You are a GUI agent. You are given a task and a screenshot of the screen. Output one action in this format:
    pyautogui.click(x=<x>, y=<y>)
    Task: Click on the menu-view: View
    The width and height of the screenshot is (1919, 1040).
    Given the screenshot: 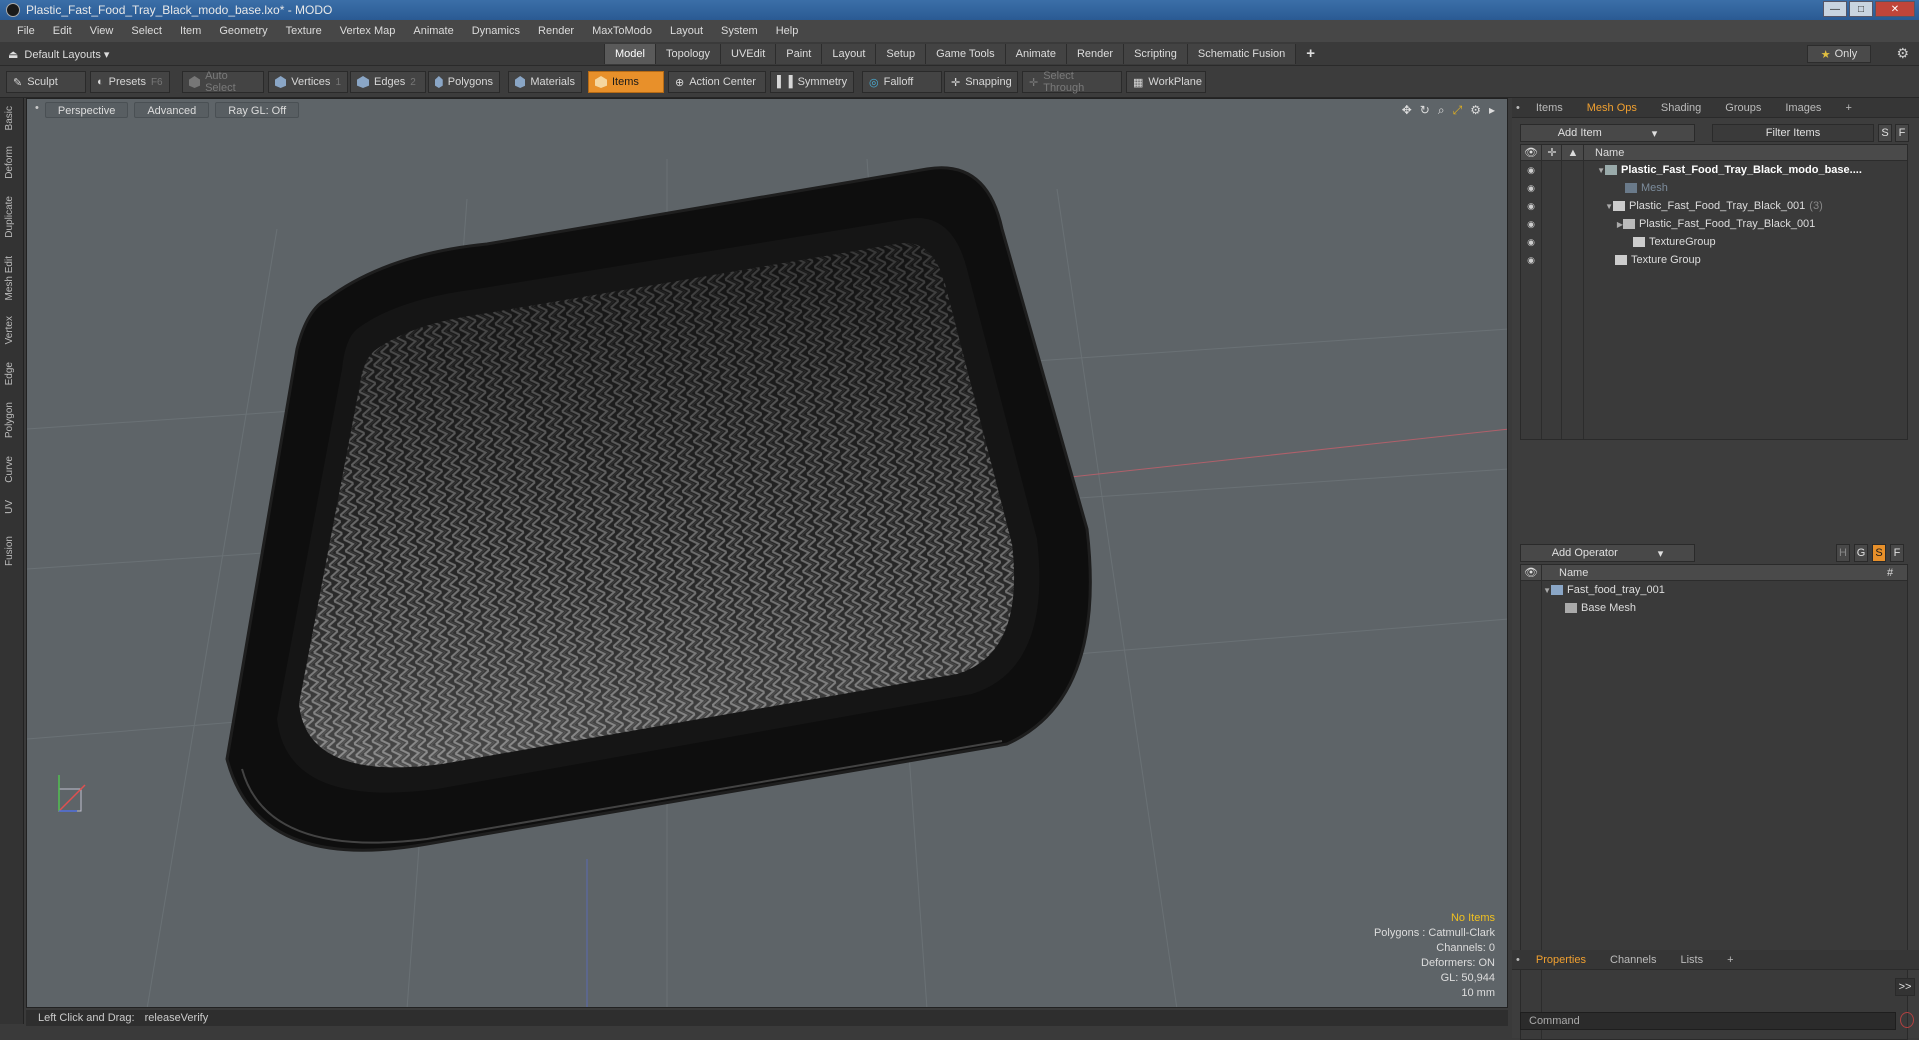 What is the action you would take?
    pyautogui.click(x=102, y=31)
    